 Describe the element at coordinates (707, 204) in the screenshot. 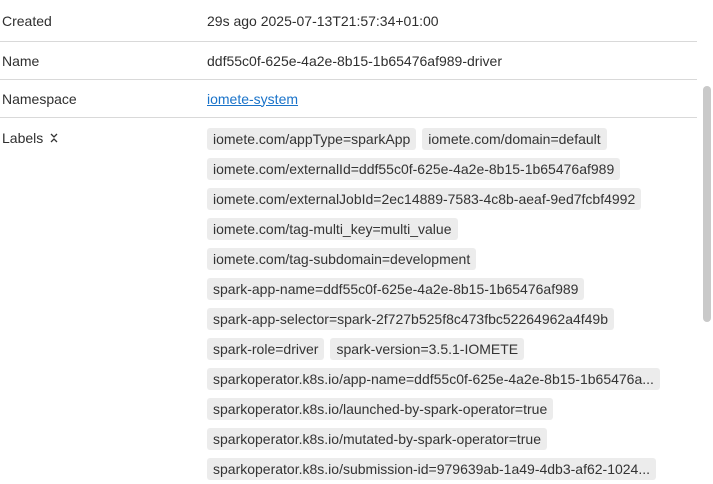

I see `scrollbar-thumb` at that location.